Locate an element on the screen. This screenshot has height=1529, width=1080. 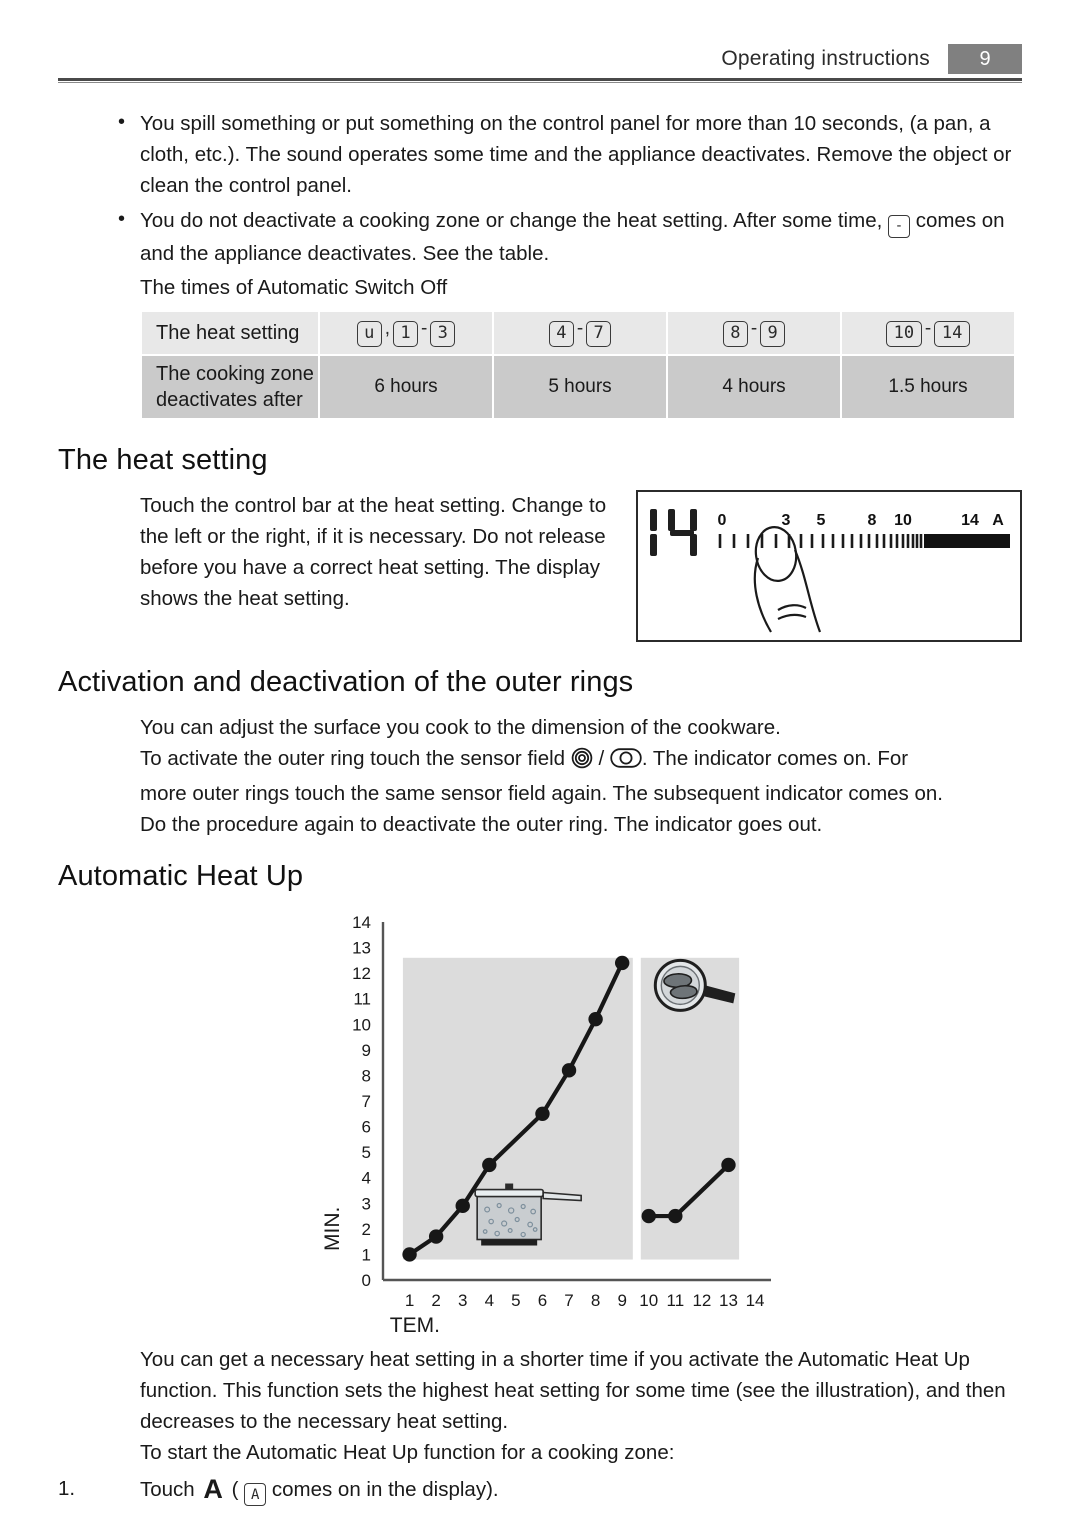
heat-setting-label: The heat setting is located at coordinates (228, 332).